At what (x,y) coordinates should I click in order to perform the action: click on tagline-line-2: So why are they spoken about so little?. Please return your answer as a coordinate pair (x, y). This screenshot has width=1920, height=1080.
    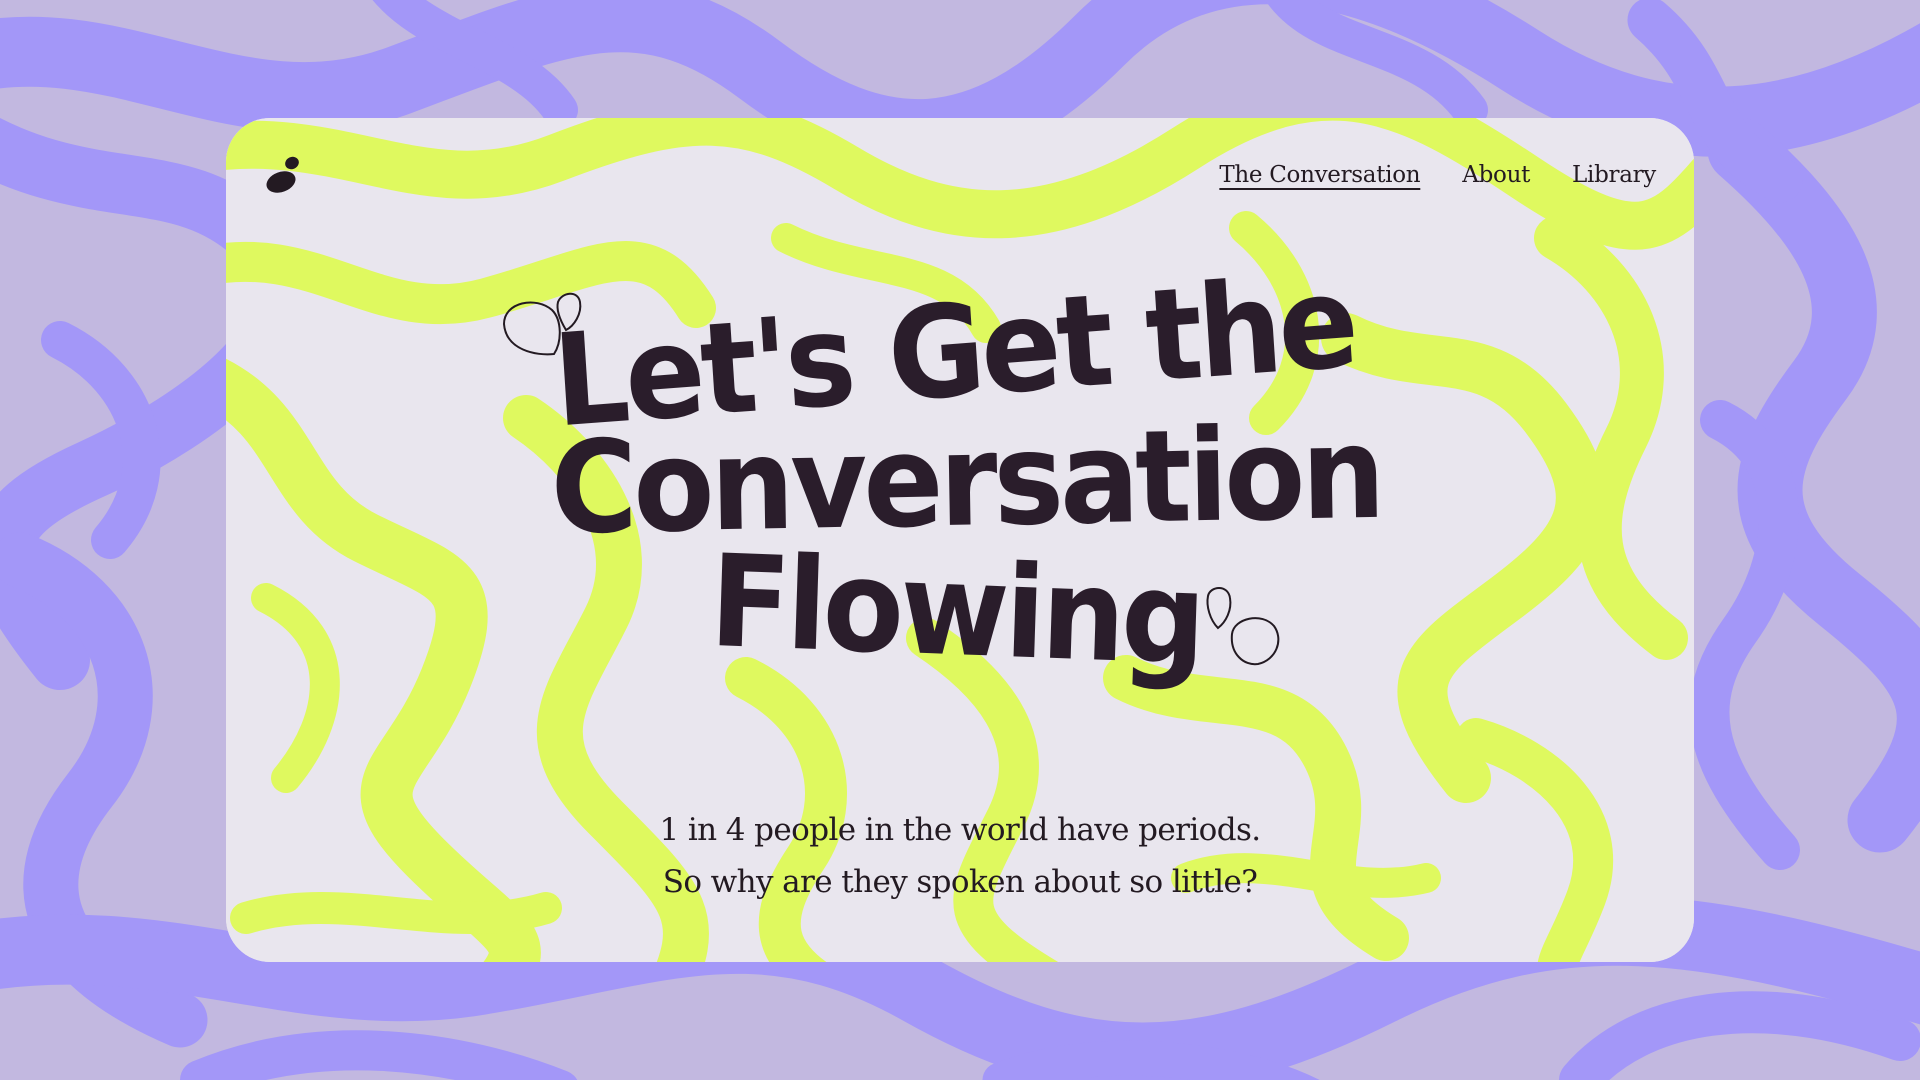
    Looking at the image, I should click on (960, 882).